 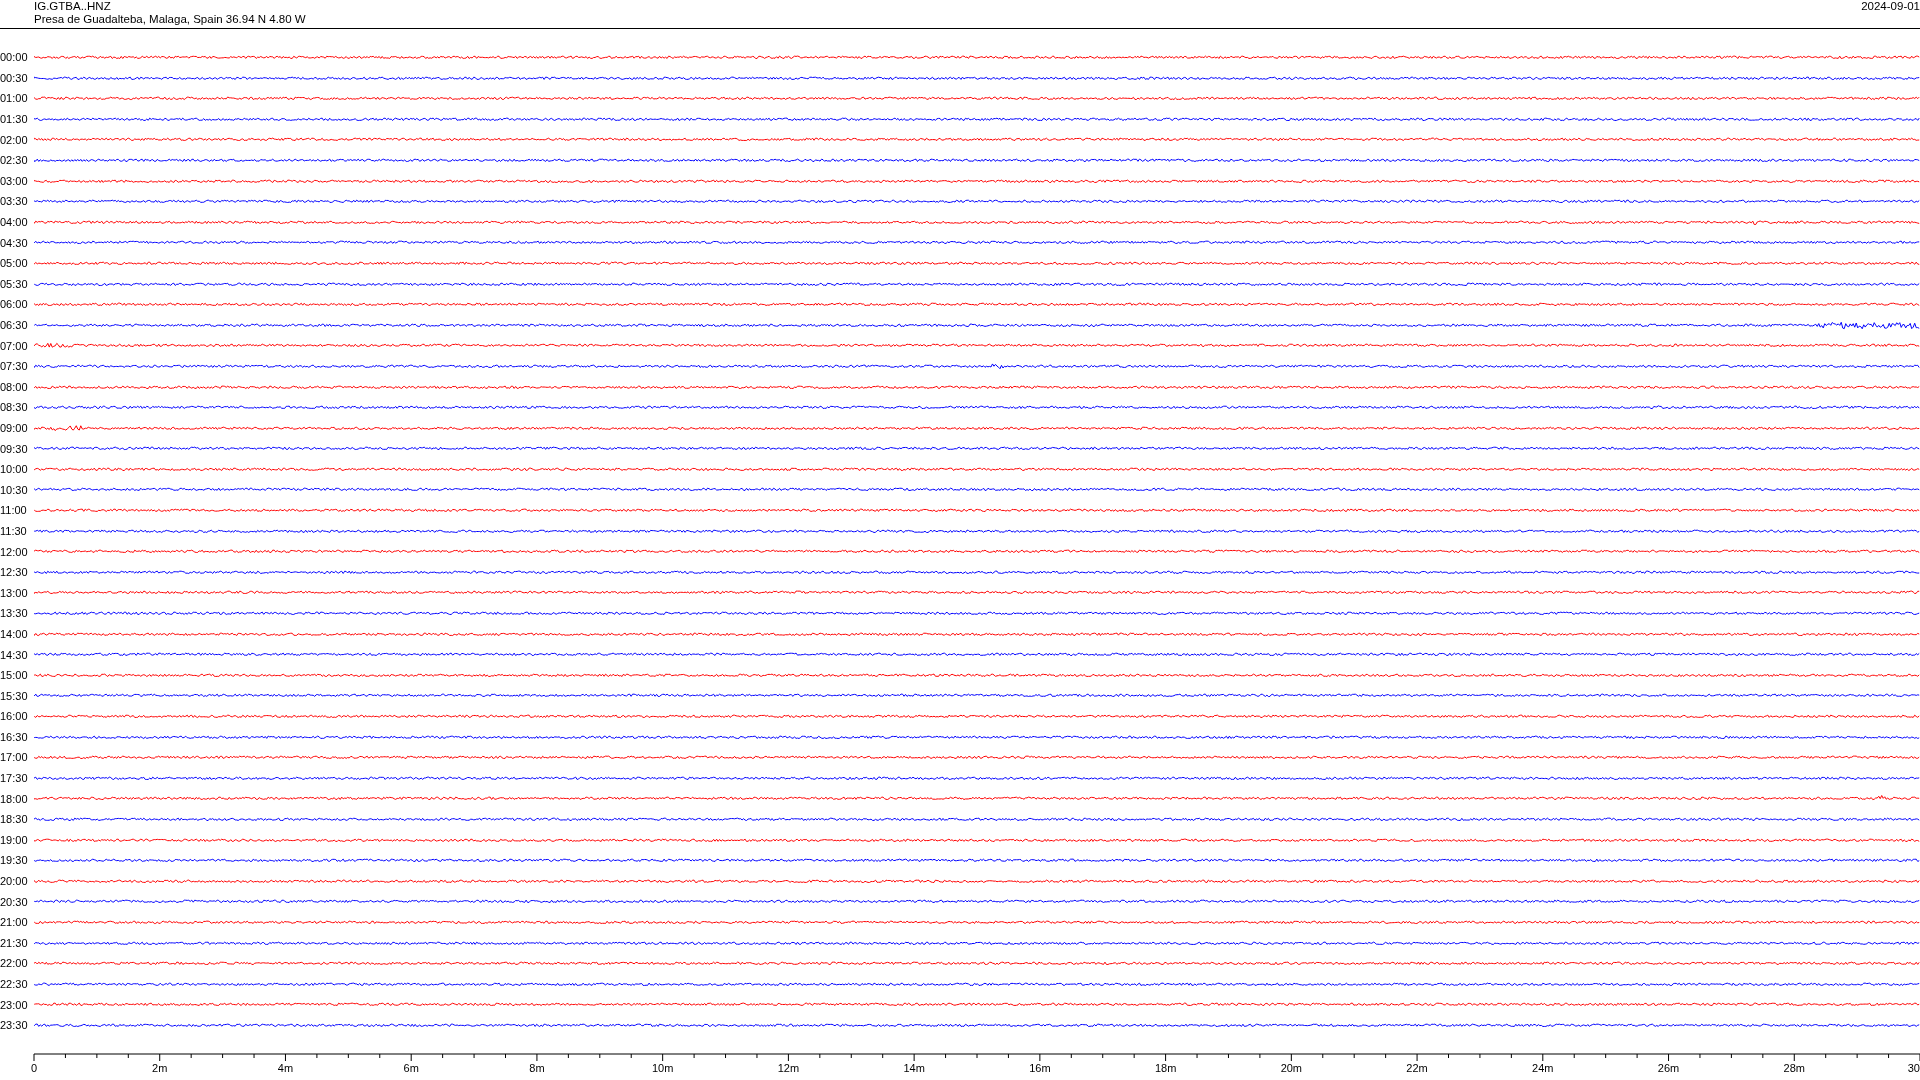 What do you see at coordinates (14, 201) in the screenshot?
I see `time-label: 03:30` at bounding box center [14, 201].